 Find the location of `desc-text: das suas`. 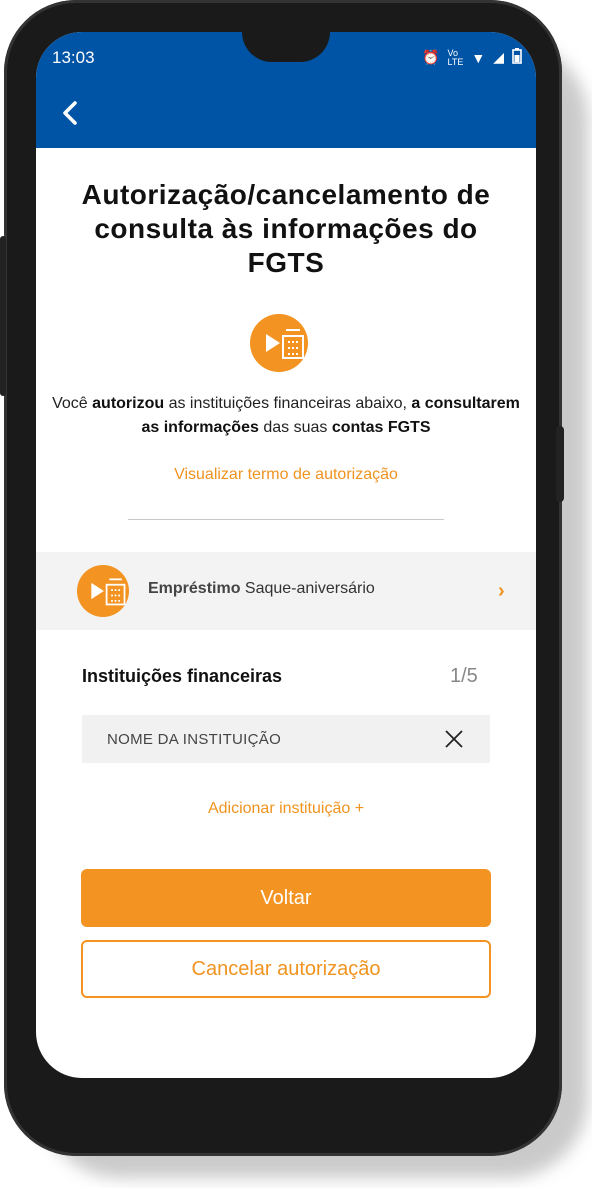

desc-text: das suas is located at coordinates (295, 427).